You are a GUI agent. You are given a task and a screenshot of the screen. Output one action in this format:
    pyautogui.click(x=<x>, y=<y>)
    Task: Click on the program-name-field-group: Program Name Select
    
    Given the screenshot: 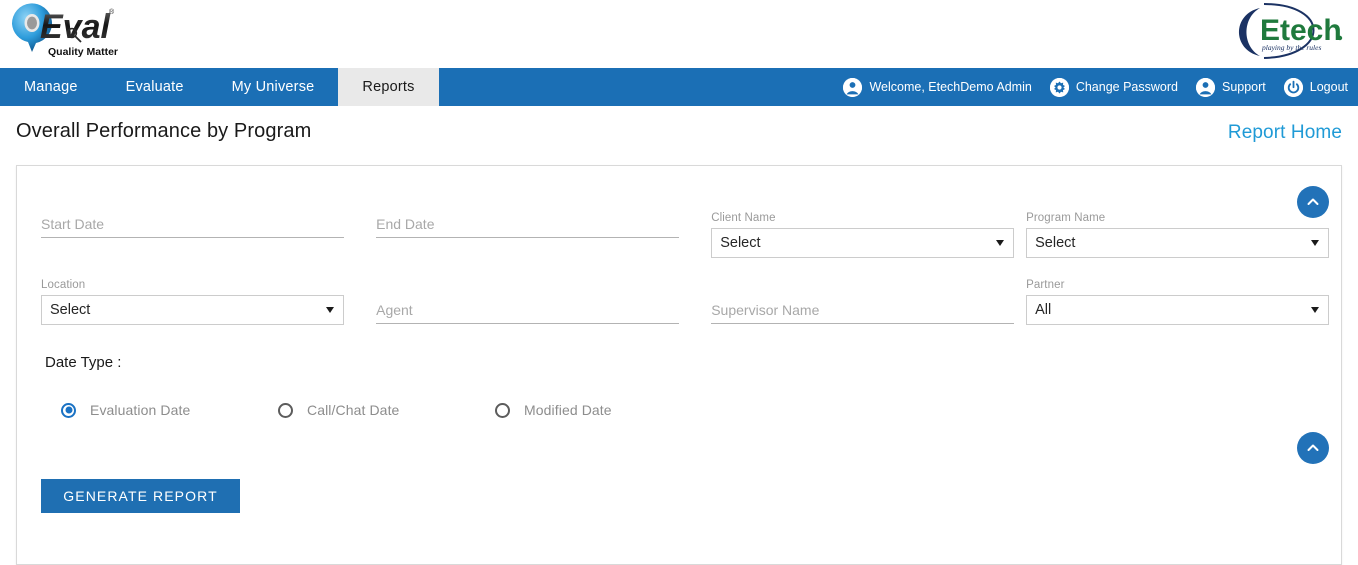 What is the action you would take?
    pyautogui.click(x=1183, y=238)
    